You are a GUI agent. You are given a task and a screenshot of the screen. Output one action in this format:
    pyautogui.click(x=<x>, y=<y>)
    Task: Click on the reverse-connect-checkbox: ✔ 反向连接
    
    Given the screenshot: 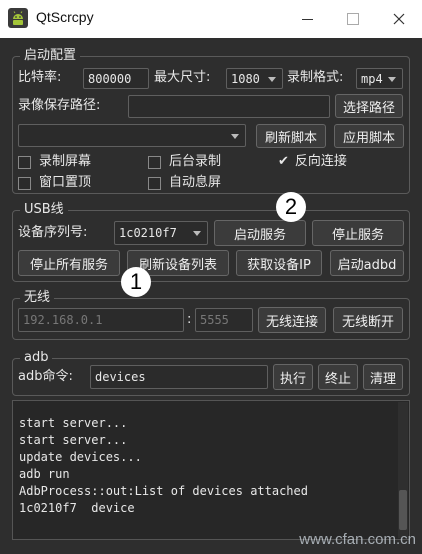 What is the action you would take?
    pyautogui.click(x=312, y=162)
    